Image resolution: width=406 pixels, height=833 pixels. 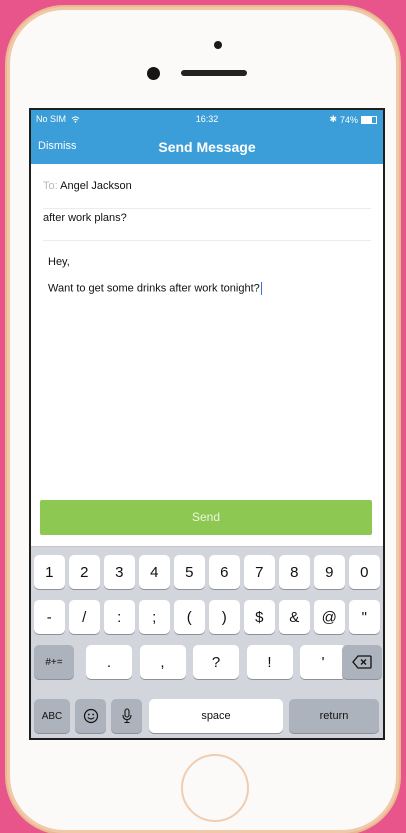 What do you see at coordinates (218, 45) in the screenshot?
I see `camera-dot` at bounding box center [218, 45].